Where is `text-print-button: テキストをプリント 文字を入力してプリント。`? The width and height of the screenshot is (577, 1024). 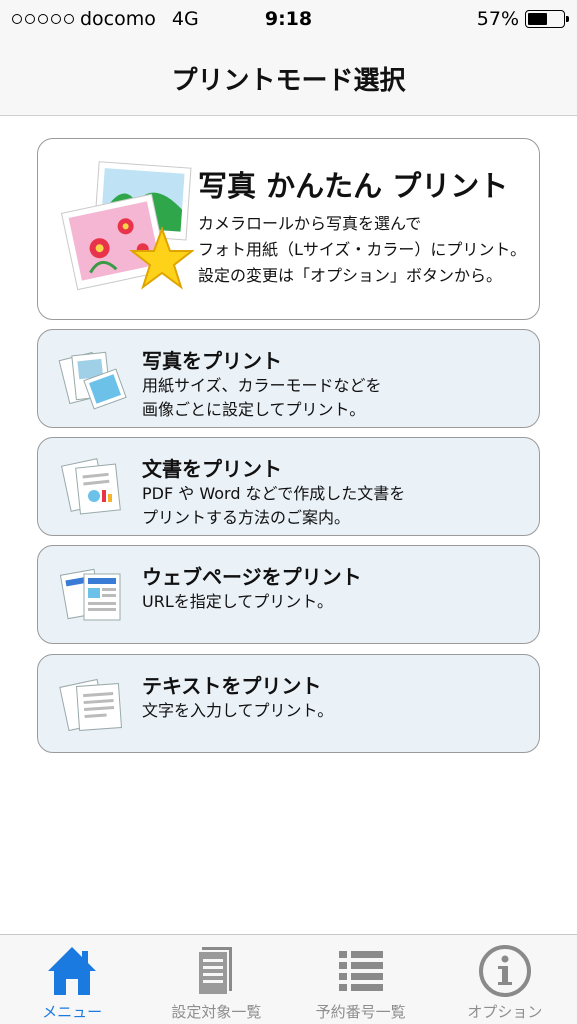 text-print-button: テキストをプリント 文字を入力してプリント。 is located at coordinates (288, 703).